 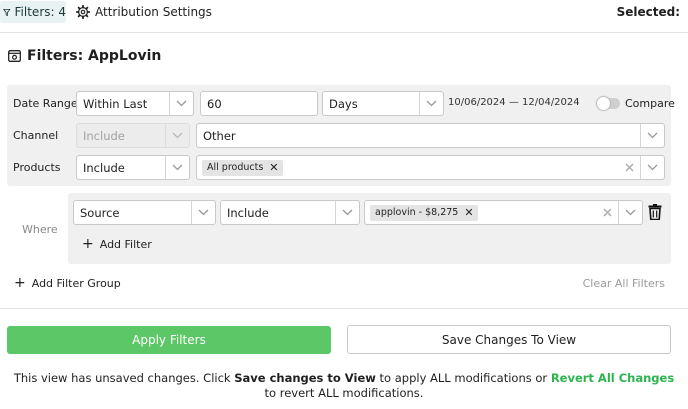 I want to click on date-range-label: Date Range, so click(x=45, y=103).